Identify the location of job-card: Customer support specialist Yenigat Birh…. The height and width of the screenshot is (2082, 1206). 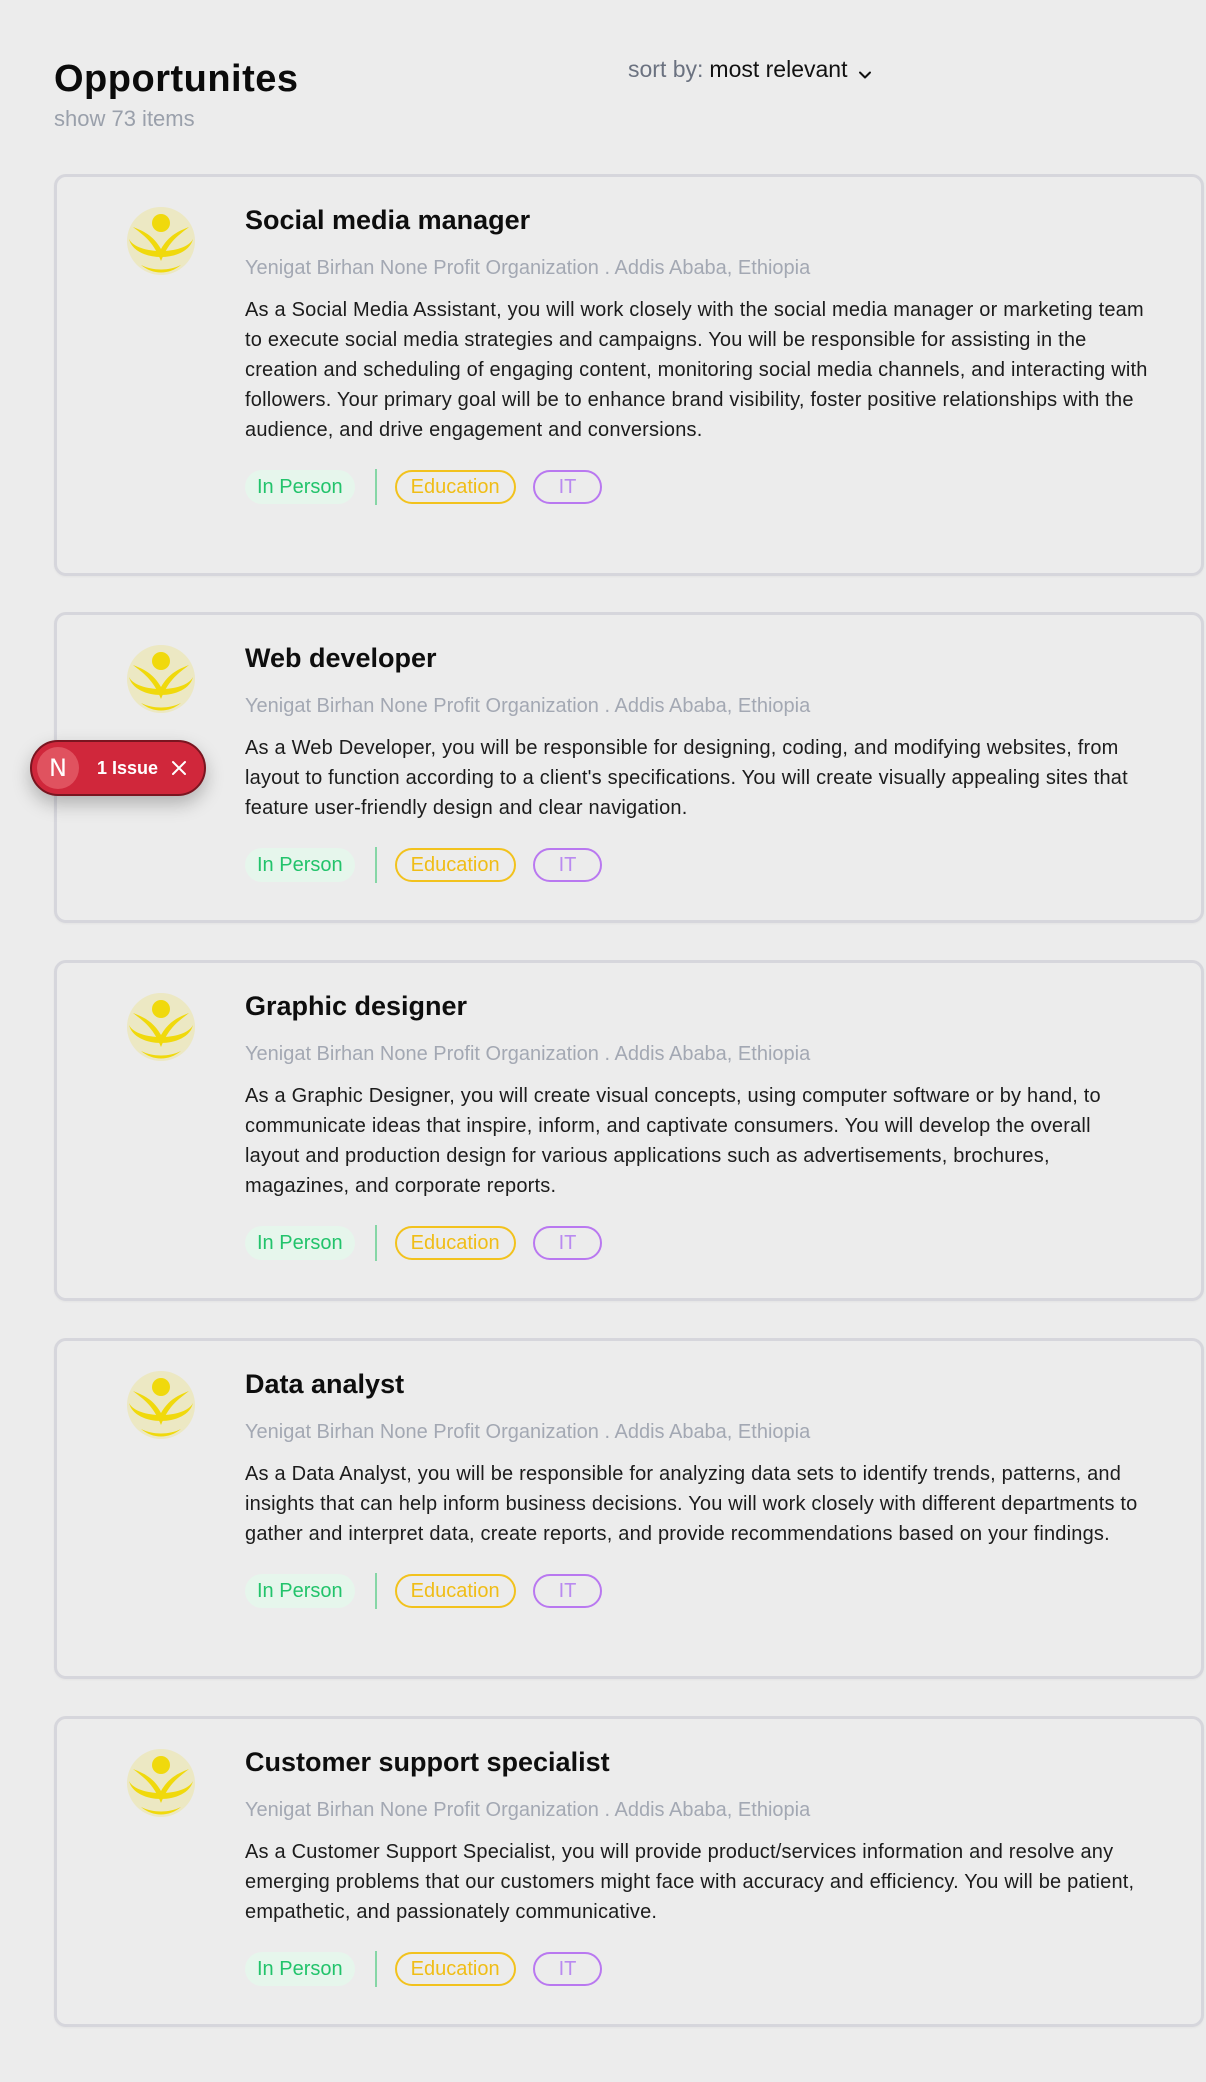
(629, 1871).